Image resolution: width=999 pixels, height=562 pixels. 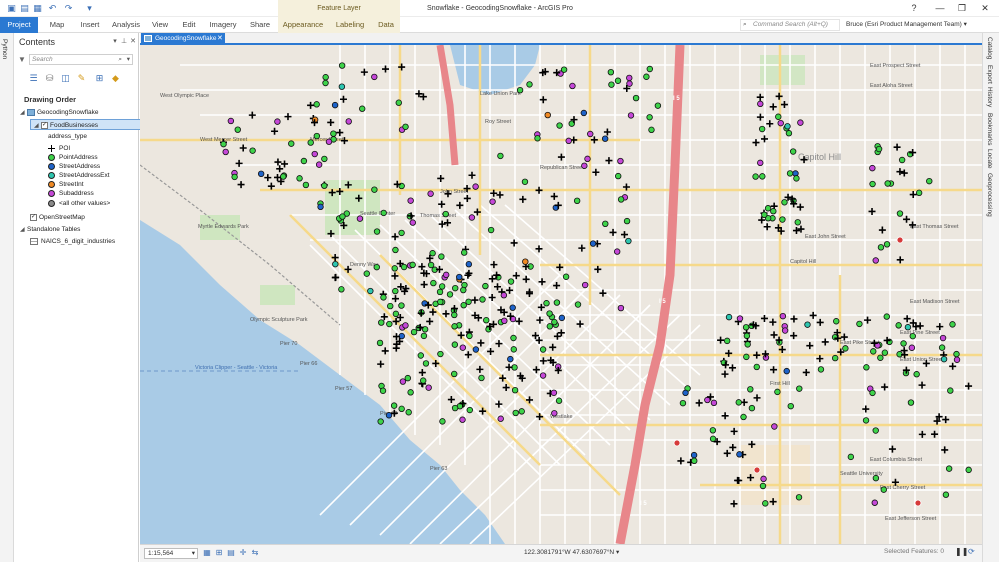 I want to click on close-icon: ✕, so click(x=220, y=39).